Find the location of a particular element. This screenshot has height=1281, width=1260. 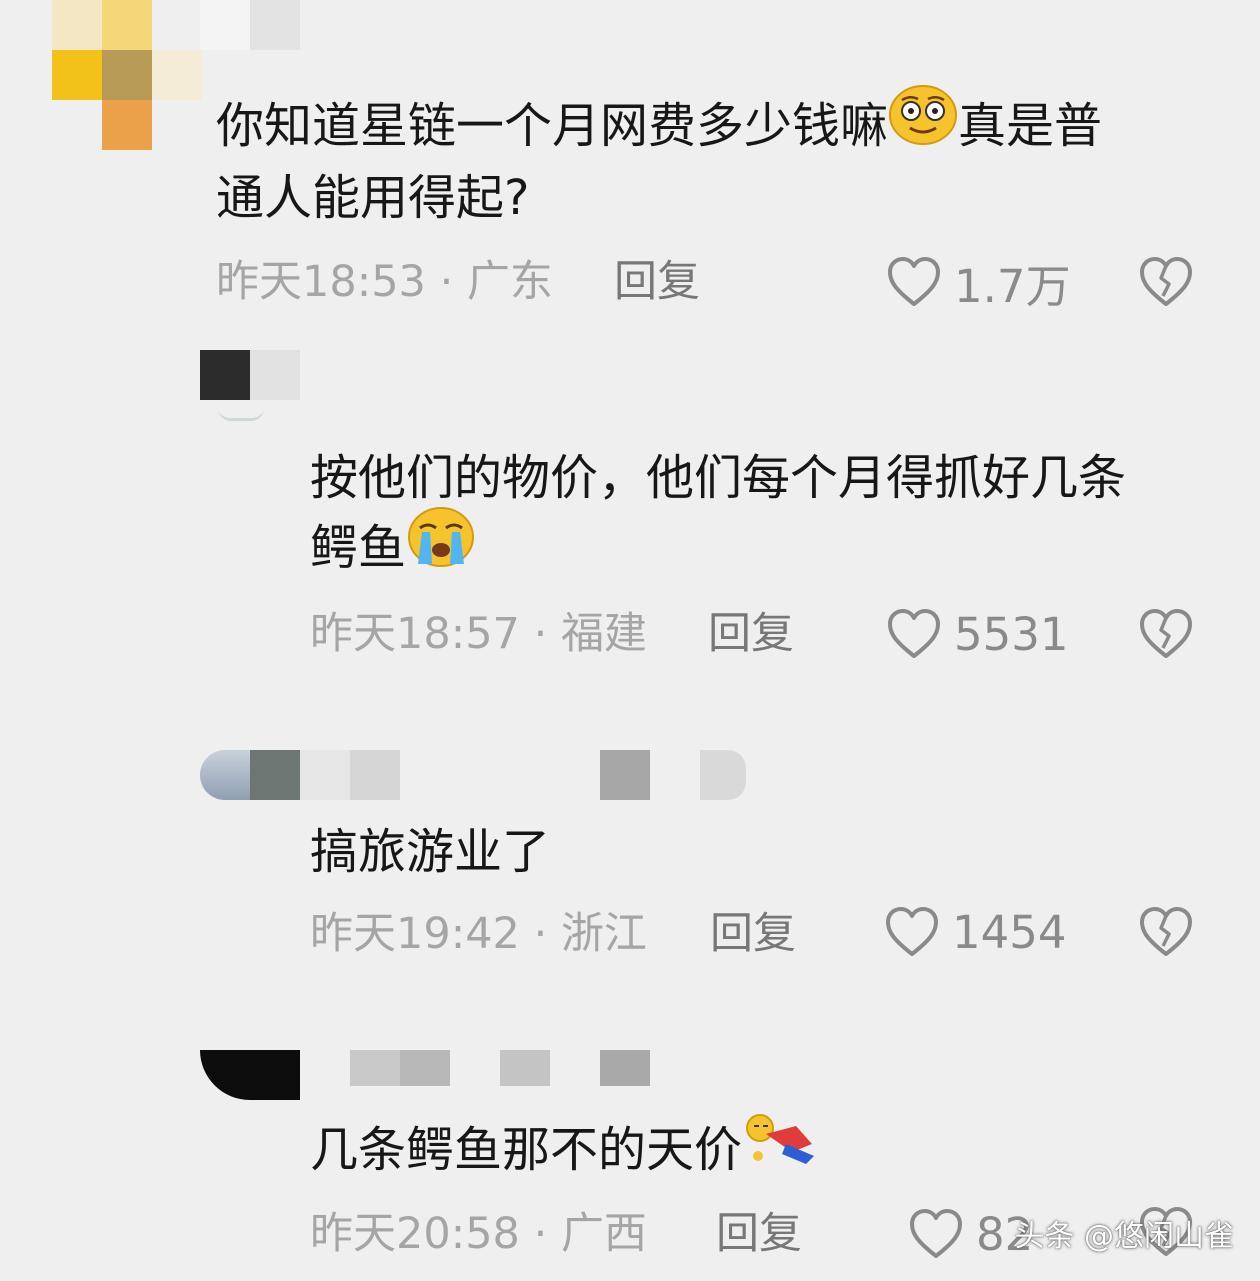

comment-meta: 昨天20:58 · 广西 is located at coordinates (478, 1234).